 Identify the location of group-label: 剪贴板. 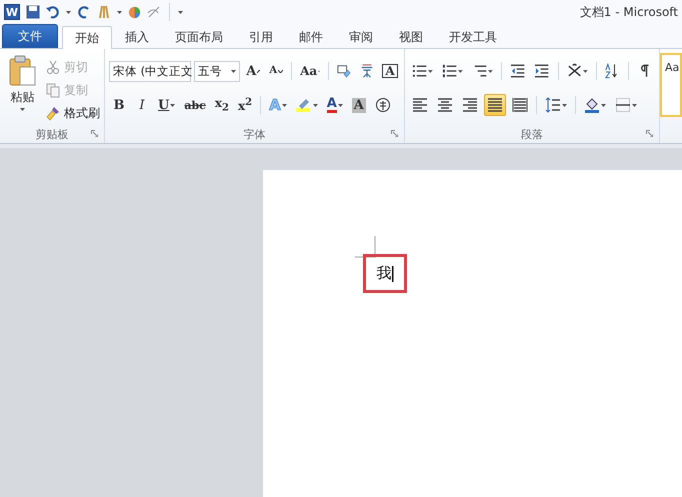
(52, 134).